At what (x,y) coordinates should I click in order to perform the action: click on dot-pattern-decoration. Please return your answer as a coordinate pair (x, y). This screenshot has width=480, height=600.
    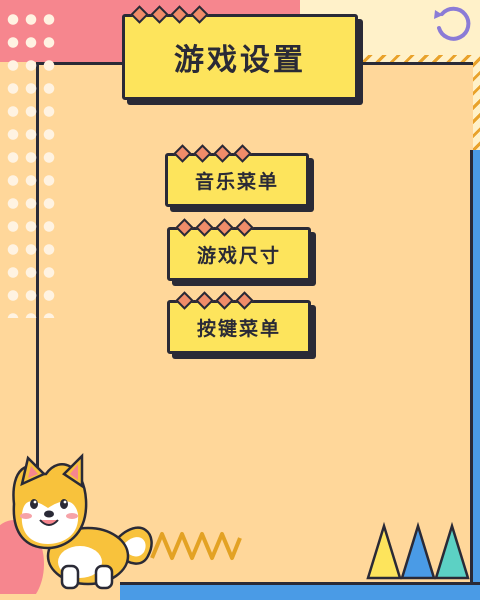
    Looking at the image, I should click on (32, 163).